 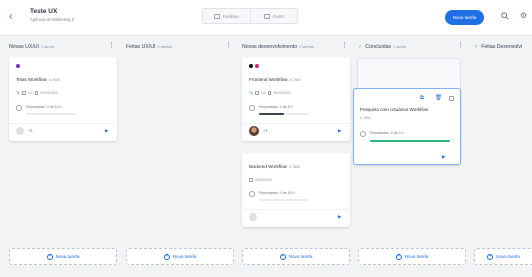 What do you see at coordinates (294, 167) in the screenshot?
I see `task-id: # 7850` at bounding box center [294, 167].